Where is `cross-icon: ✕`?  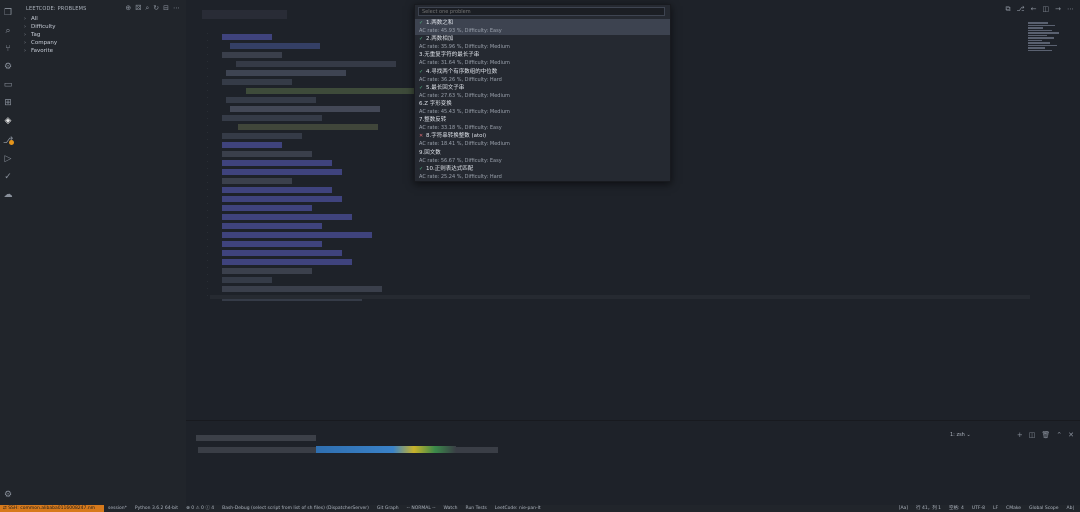 cross-icon: ✕ is located at coordinates (421, 136).